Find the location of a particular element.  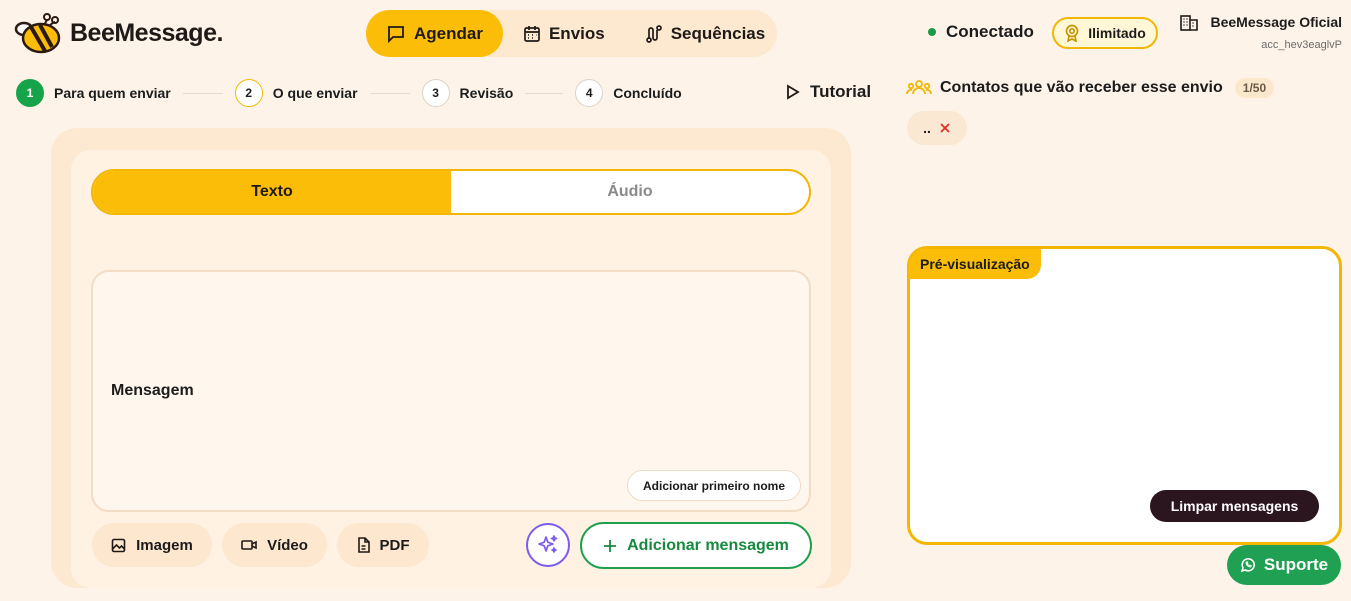

plan-badge: Ilimitado is located at coordinates (1105, 33).